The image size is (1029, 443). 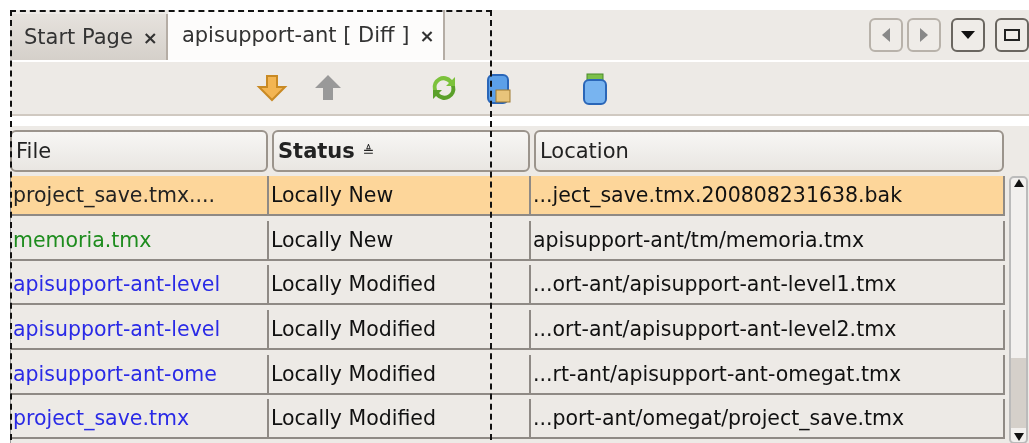 I want to click on scroll-down-icon, so click(x=1018, y=437).